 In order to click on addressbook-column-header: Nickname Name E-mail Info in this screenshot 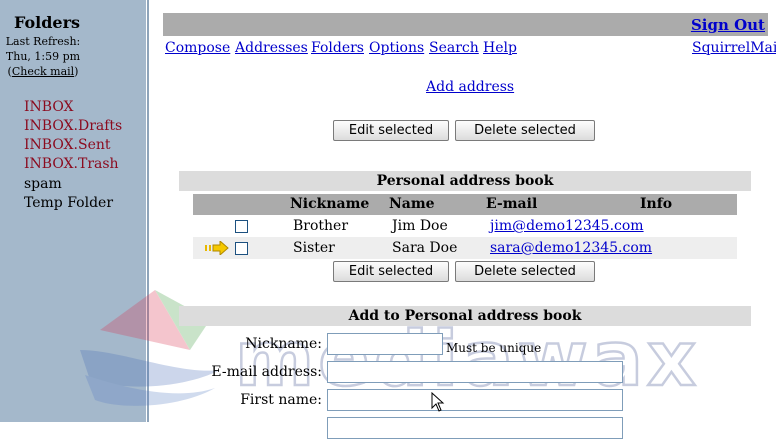, I will do `click(465, 204)`.